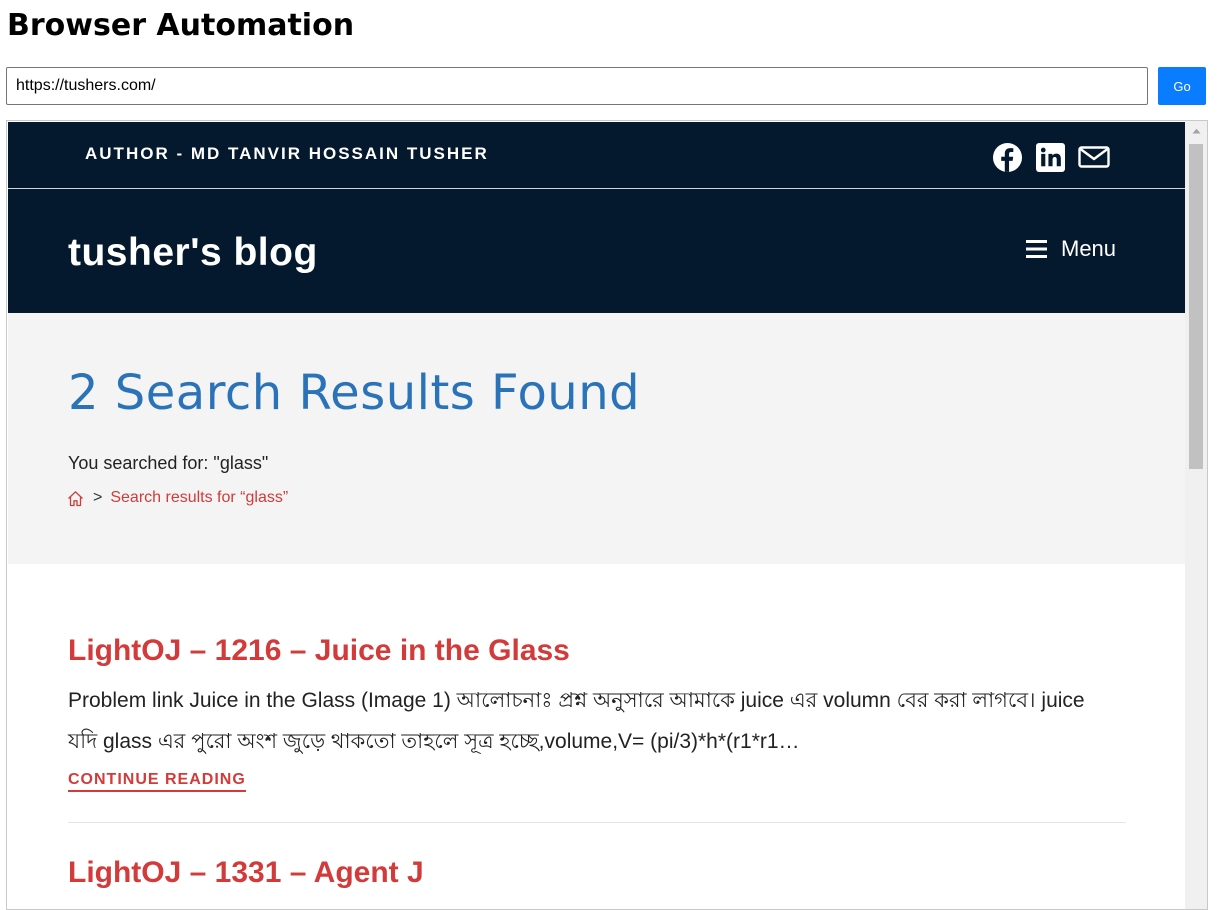 Image resolution: width=1219 pixels, height=910 pixels. Describe the element at coordinates (319, 650) in the screenshot. I see `result-title-link: LightOJ – 1216 – Juice in the Glass` at that location.